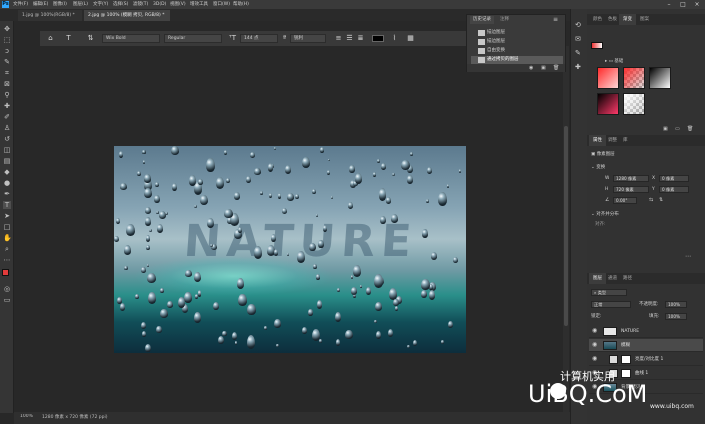 Image resolution: width=705 pixels, height=424 pixels. Describe the element at coordinates (555, 19) in the screenshot. I see `panel-menu-icon: ≡` at that location.